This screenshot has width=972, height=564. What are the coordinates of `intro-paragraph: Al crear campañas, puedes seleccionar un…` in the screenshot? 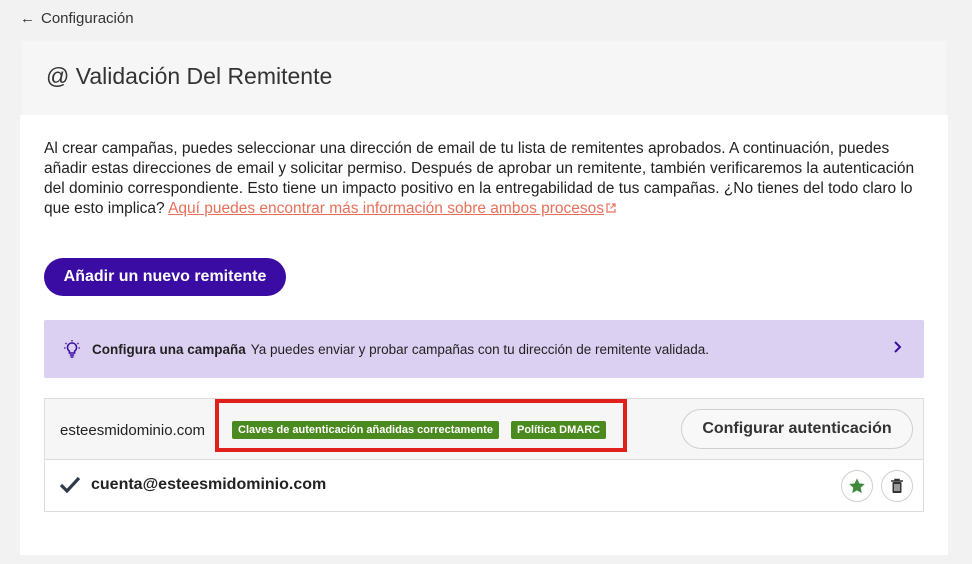 It's located at (485, 179).